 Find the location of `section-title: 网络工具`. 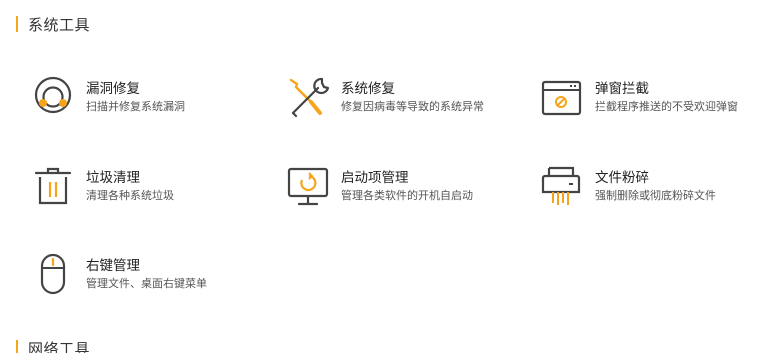

section-title: 网络工具 is located at coordinates (59, 346).